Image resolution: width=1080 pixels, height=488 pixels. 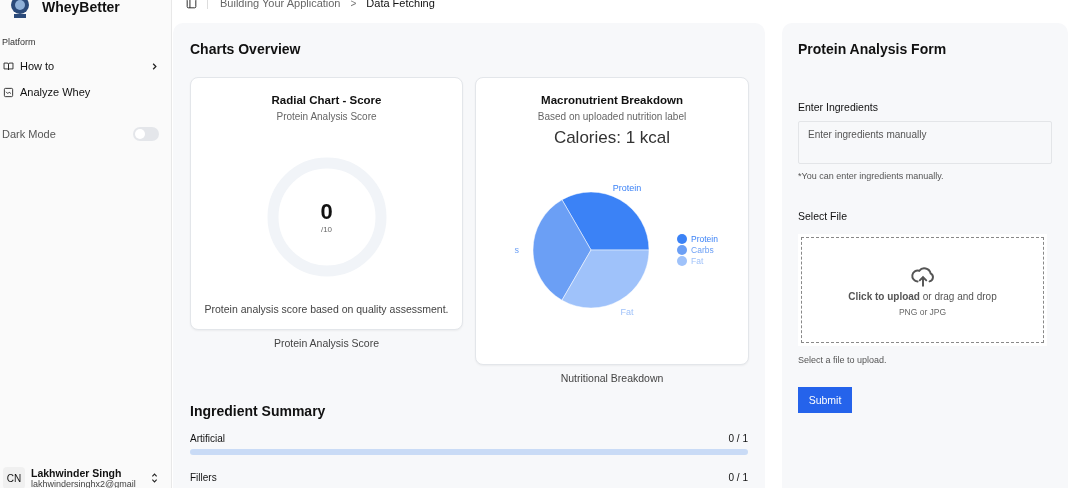 I want to click on dark-mode-label: Dark Mode, so click(x=29, y=134).